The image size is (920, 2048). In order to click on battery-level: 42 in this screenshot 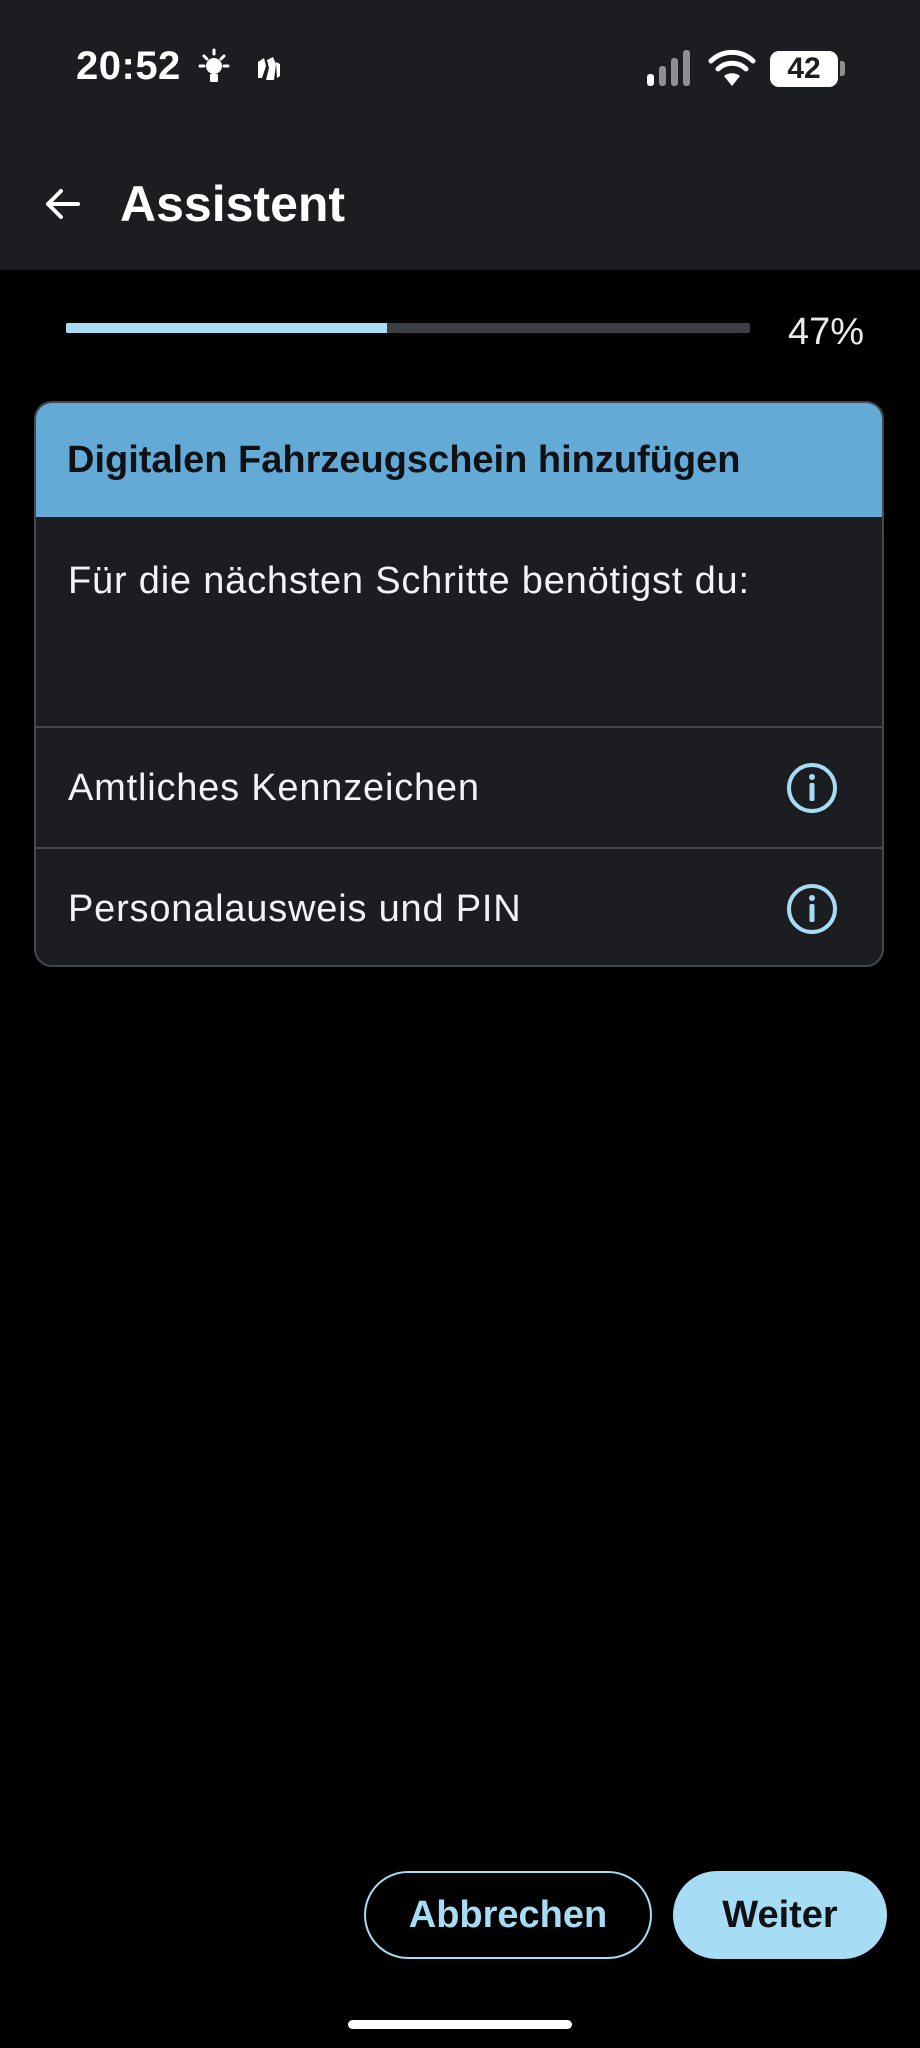, I will do `click(804, 68)`.